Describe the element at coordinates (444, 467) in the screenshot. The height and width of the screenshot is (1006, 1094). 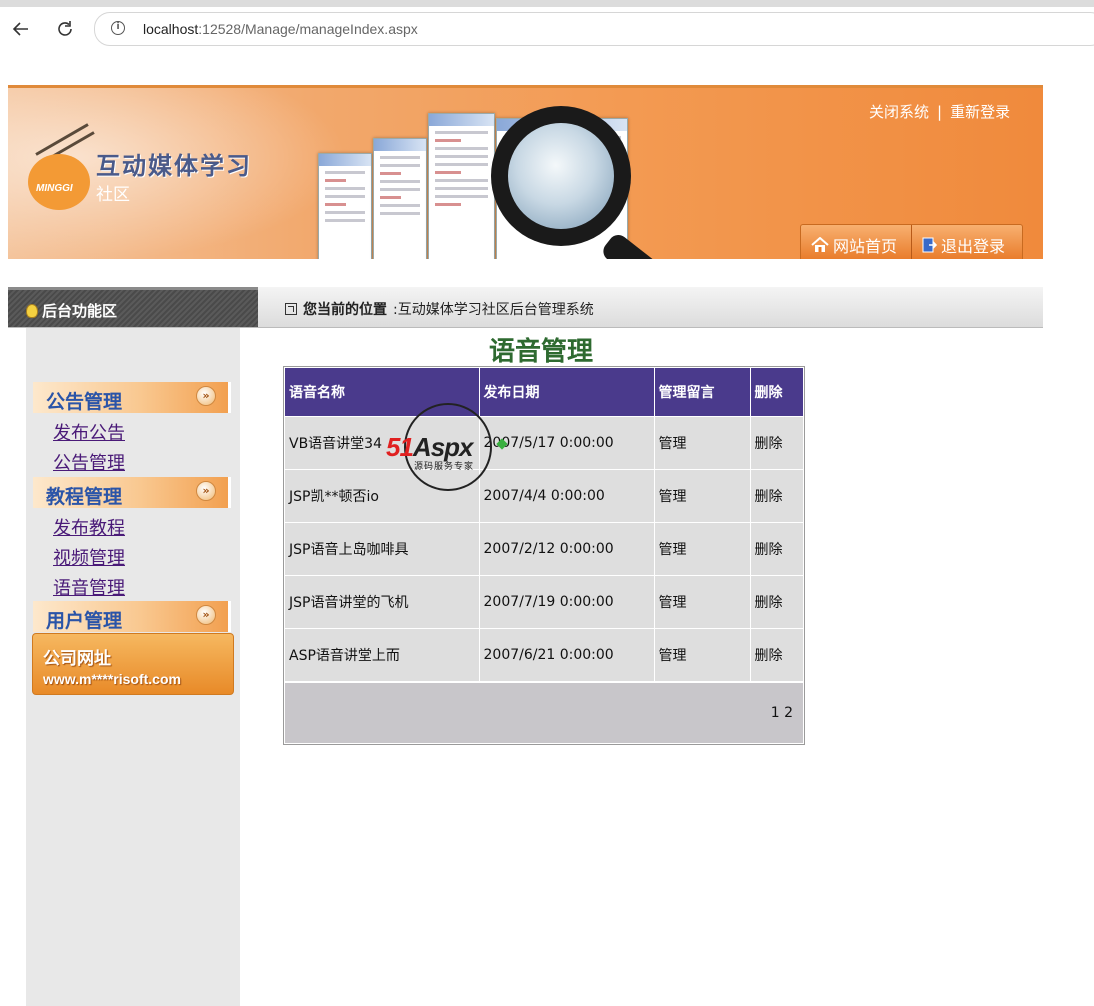
I see `watermark-slogan: 源码服务专家` at that location.